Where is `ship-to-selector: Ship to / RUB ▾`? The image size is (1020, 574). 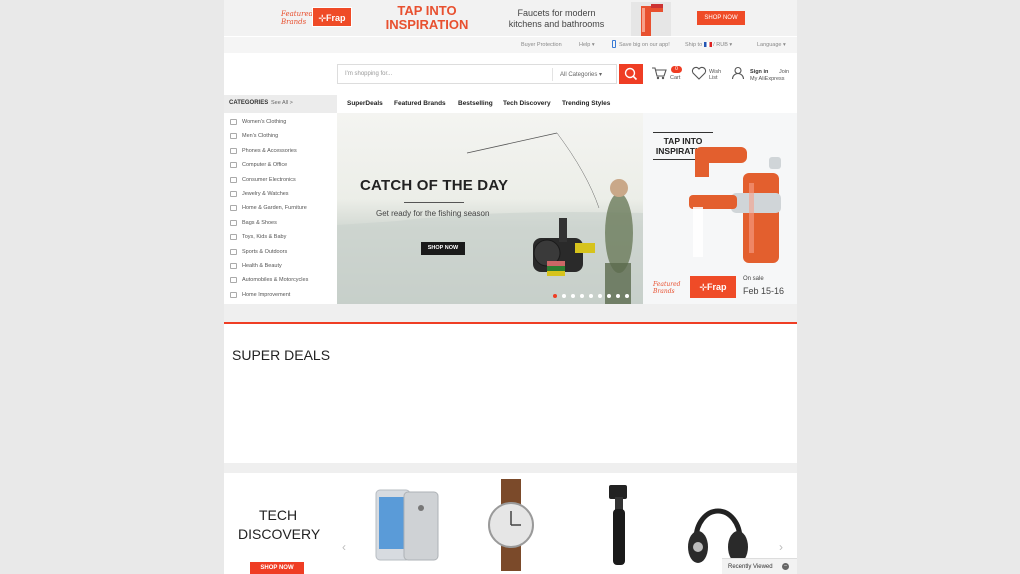
ship-to-selector: Ship to / RUB ▾ is located at coordinates (708, 45).